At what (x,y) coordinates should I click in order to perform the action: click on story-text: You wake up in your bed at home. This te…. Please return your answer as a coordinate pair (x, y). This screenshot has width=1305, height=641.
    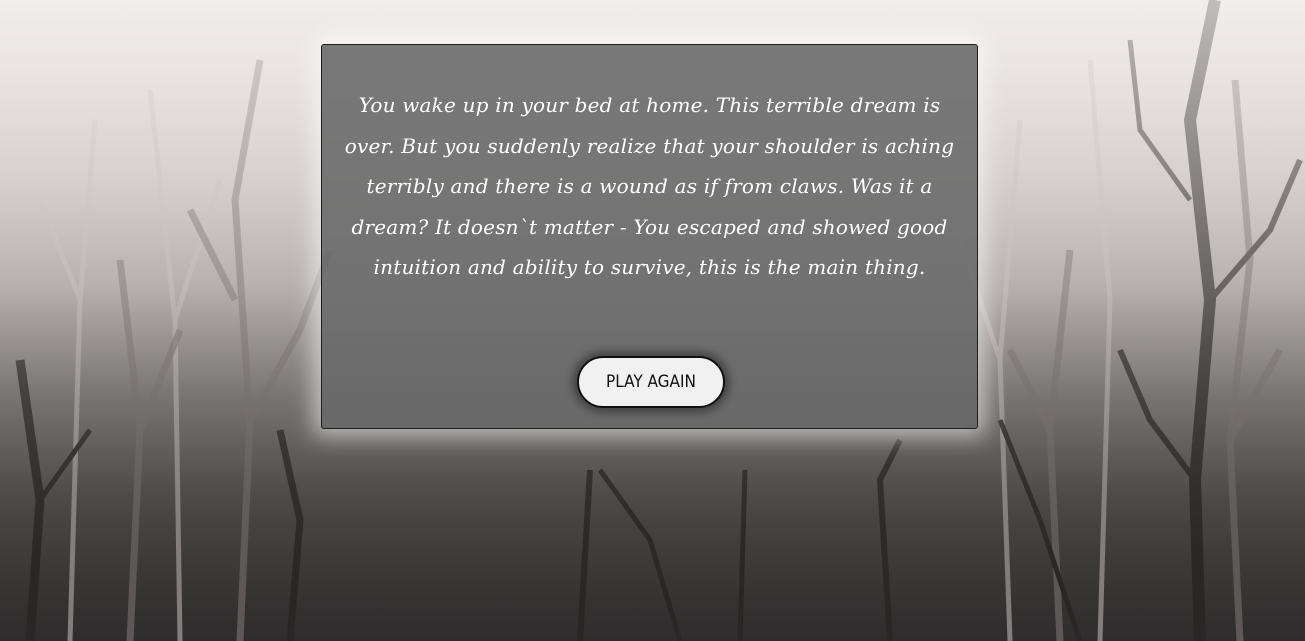
    Looking at the image, I should click on (649, 186).